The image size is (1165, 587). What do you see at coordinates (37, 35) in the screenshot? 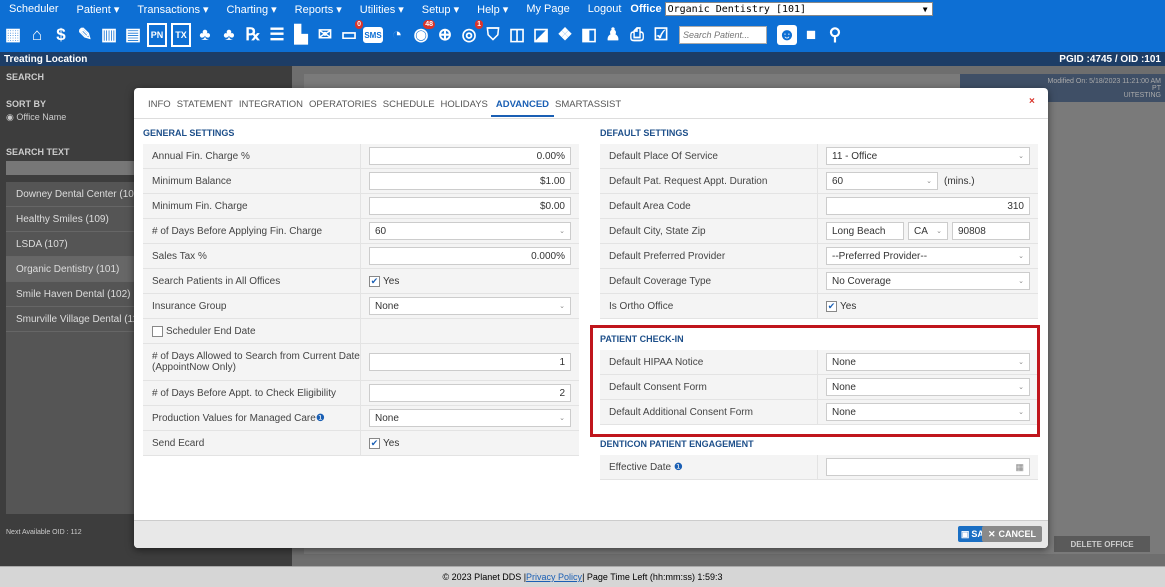
I see `home-icon: ⌂` at bounding box center [37, 35].